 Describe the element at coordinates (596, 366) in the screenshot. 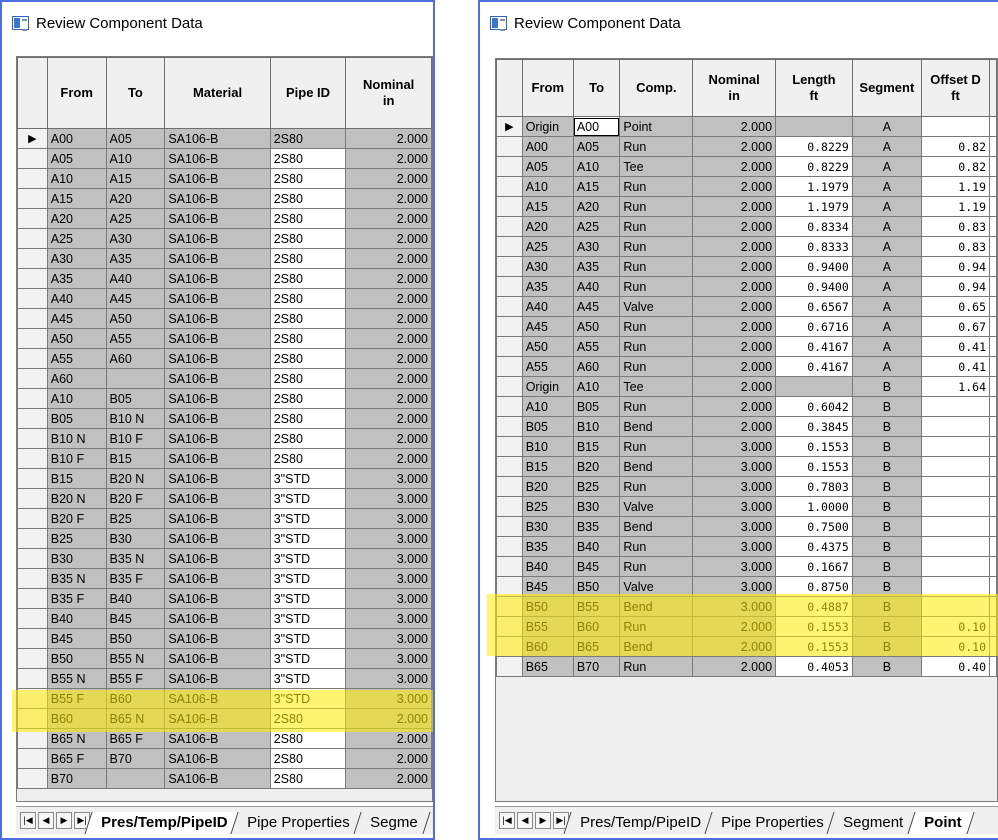

I see `cell-to: A60` at that location.